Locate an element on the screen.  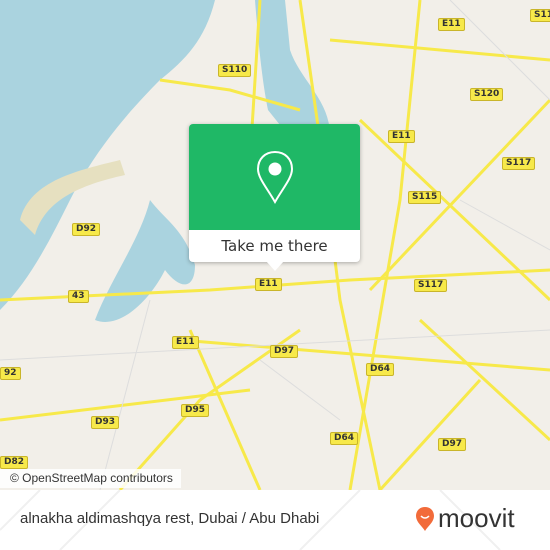
road-label: D95 is located at coordinates (195, 410).